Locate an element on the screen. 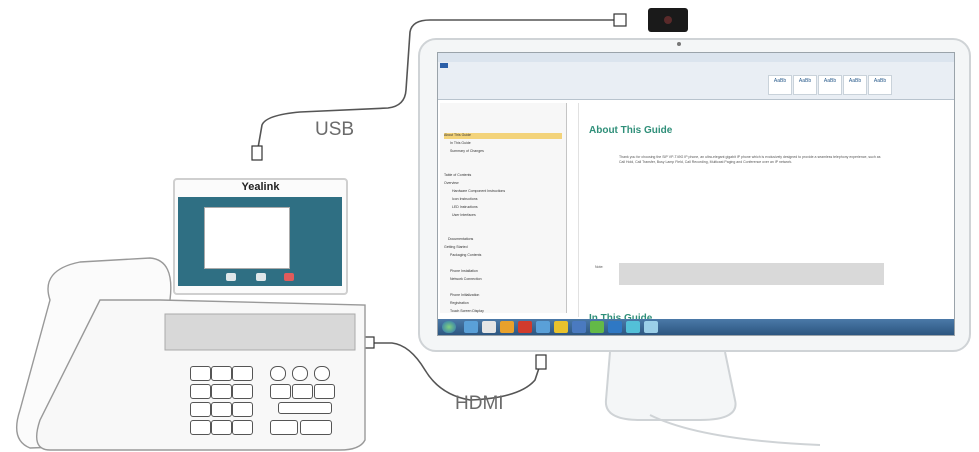 This screenshot has height=452, width=979. phone-display is located at coordinates (260, 241).